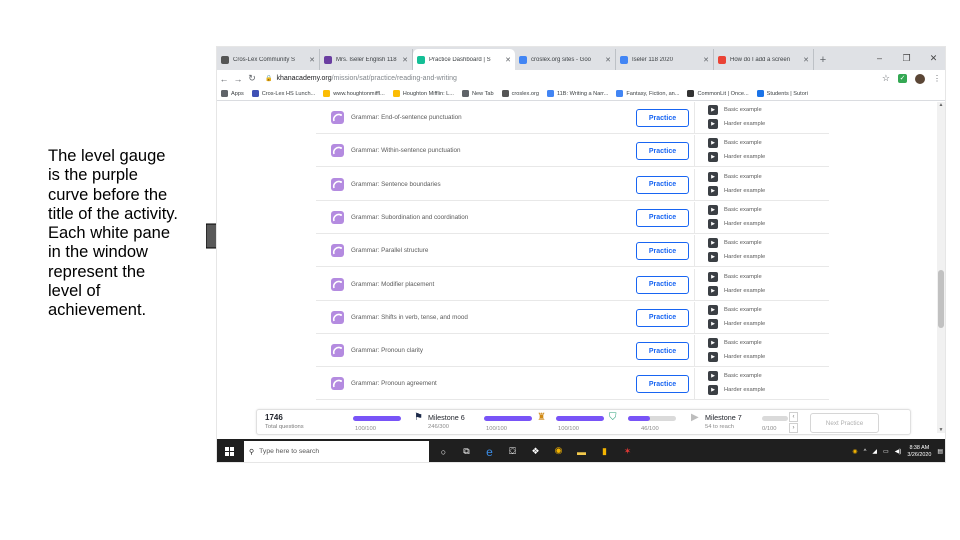 The height and width of the screenshot is (540, 960). What do you see at coordinates (229, 451) in the screenshot?
I see `windows-start-icon` at bounding box center [229, 451].